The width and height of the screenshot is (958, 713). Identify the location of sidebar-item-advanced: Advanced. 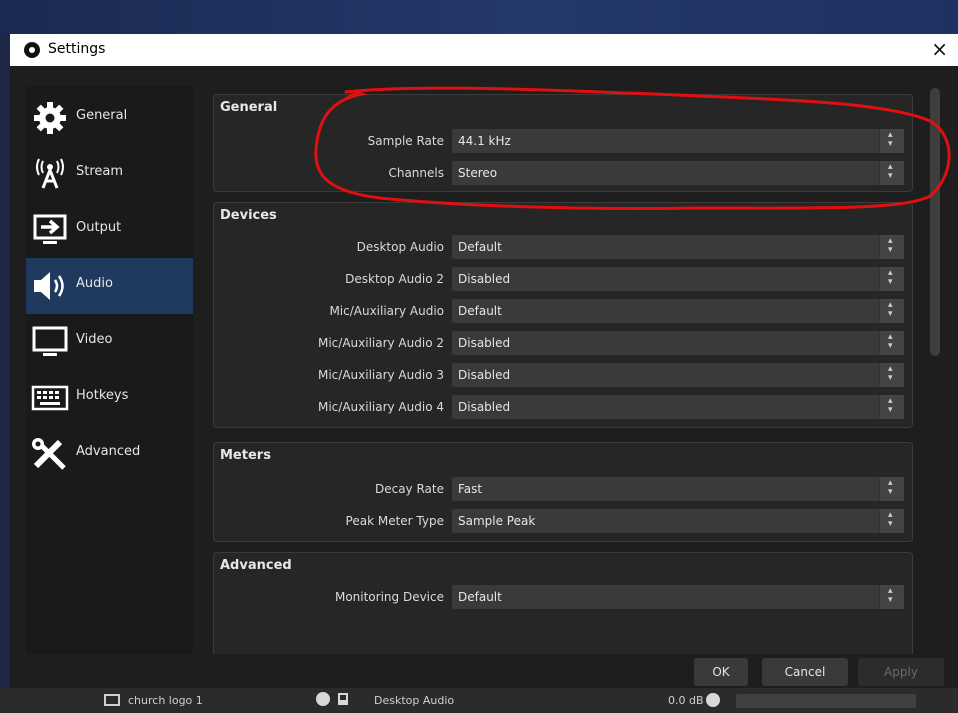
(109, 454).